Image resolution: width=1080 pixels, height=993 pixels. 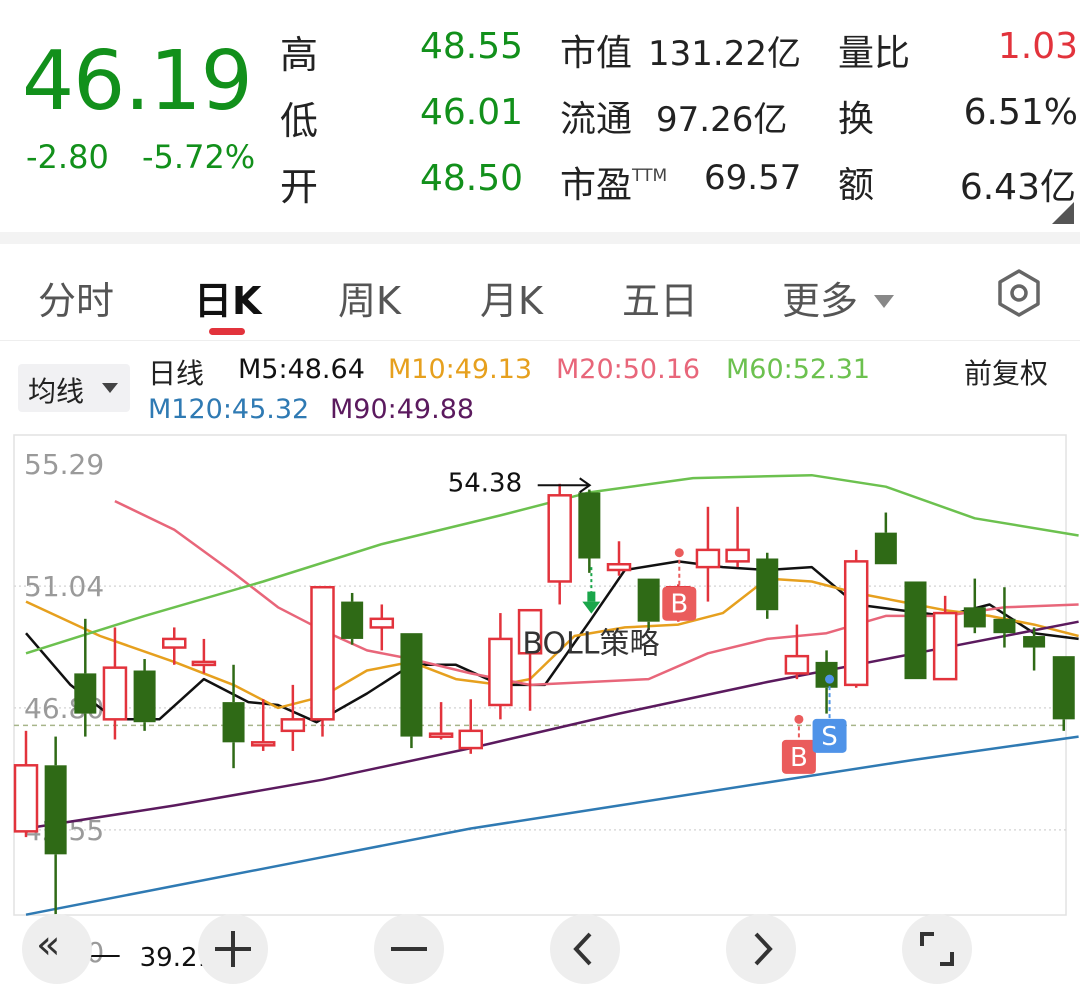 I want to click on tab-intraday: 分时, so click(x=76, y=297).